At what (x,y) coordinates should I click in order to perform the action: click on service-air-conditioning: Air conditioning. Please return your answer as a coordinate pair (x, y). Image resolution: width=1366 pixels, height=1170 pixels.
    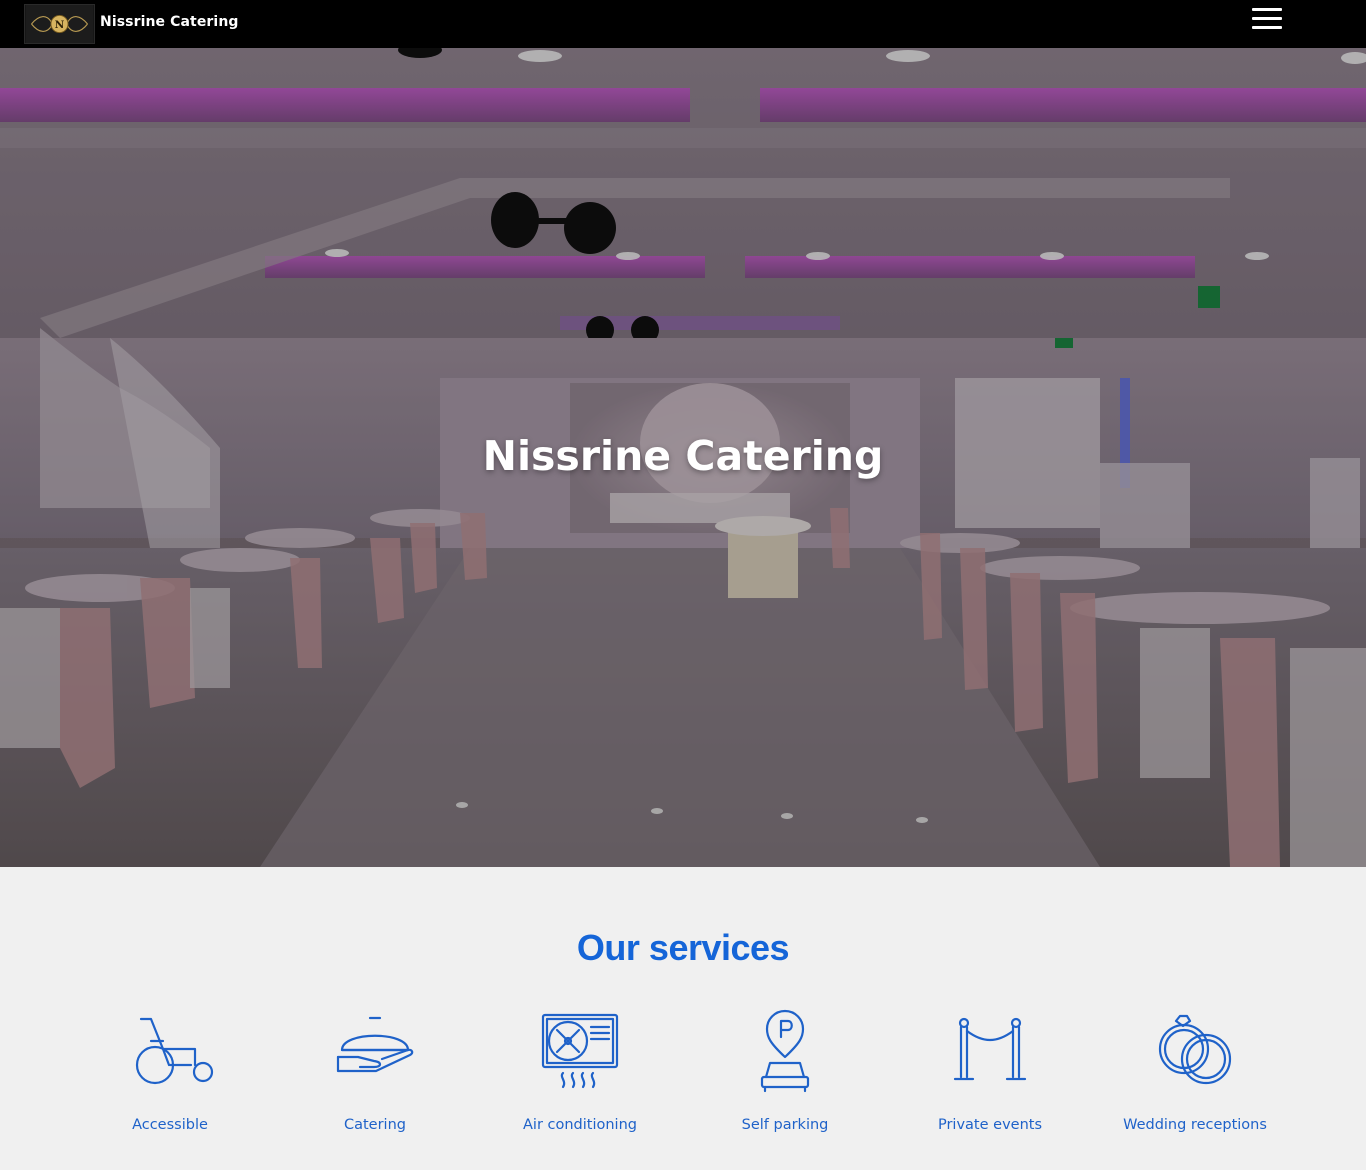
    Looking at the image, I should click on (580, 1070).